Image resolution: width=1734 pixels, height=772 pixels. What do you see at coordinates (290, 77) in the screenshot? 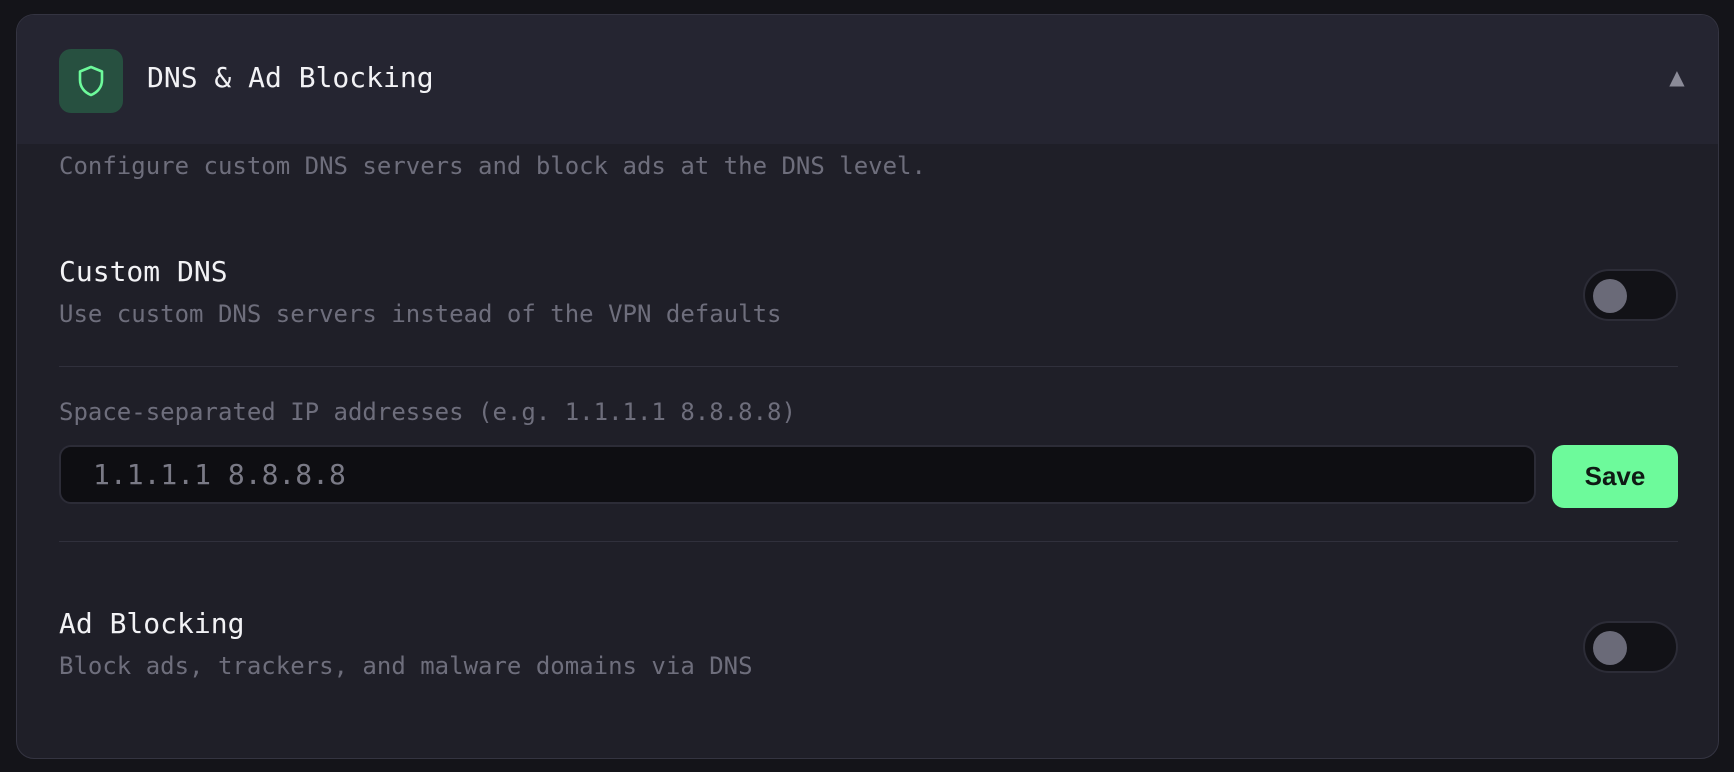
I see `section-title: DNS & Ad Blocking` at bounding box center [290, 77].